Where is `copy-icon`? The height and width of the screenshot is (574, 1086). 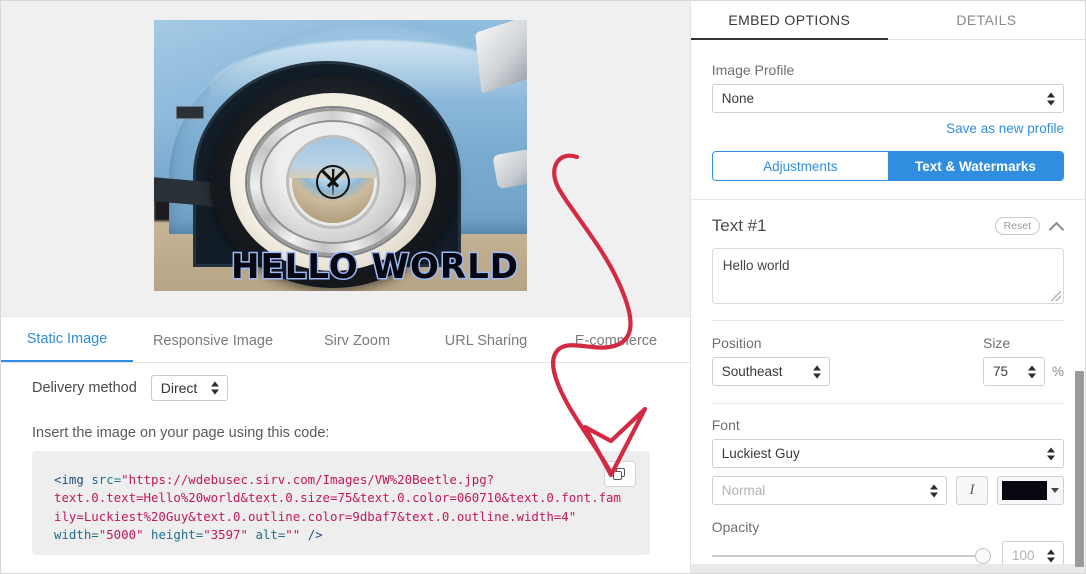
copy-icon is located at coordinates (619, 474).